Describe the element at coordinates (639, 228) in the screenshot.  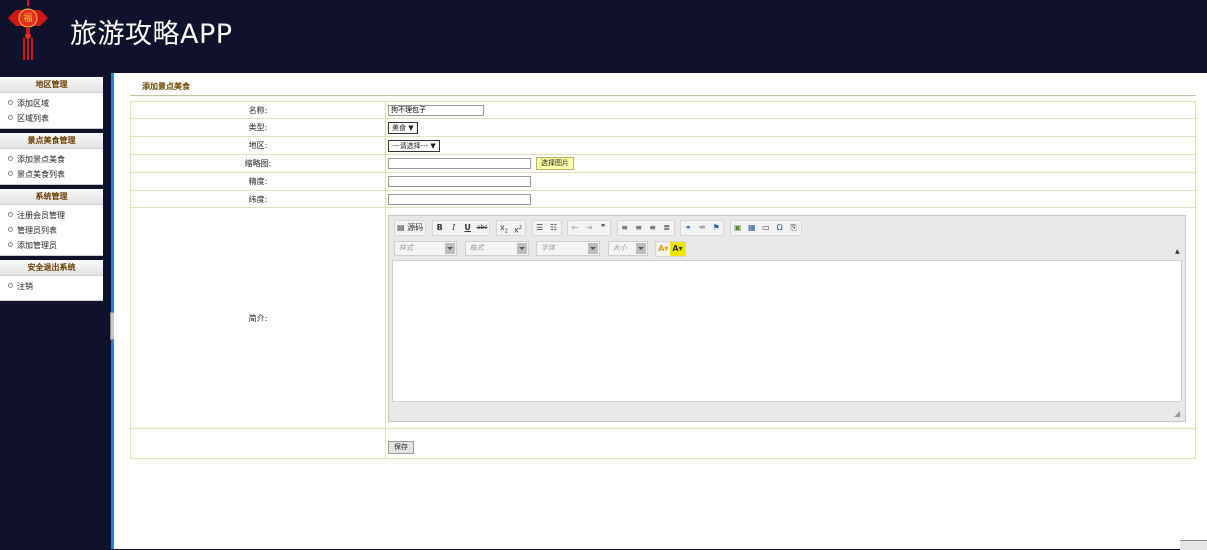
I see `align-center-icon: ≡` at that location.